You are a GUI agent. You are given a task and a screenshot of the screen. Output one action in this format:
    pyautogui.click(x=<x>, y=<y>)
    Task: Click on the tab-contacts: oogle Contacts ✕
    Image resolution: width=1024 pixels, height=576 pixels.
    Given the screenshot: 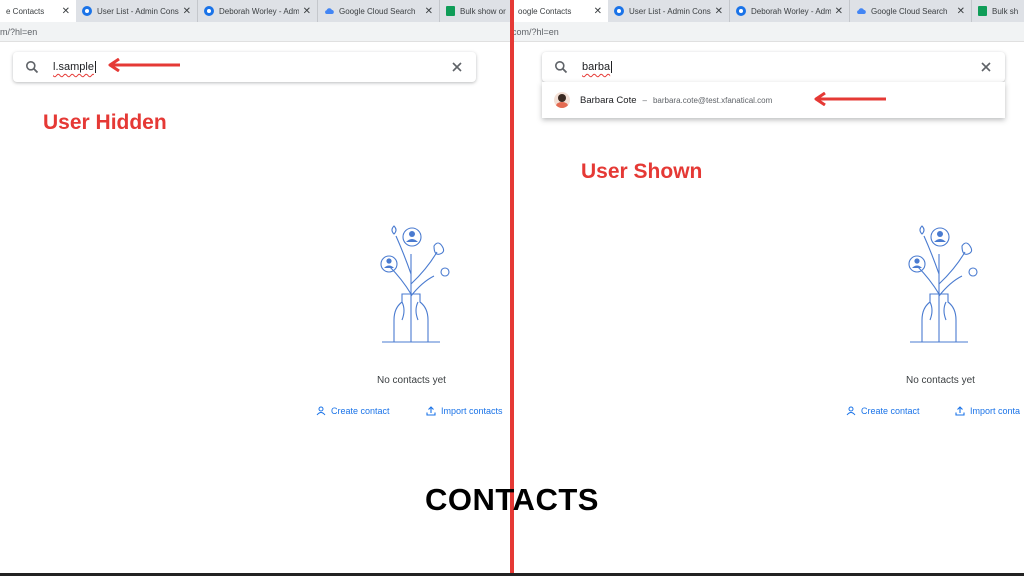 What is the action you would take?
    pyautogui.click(x=560, y=11)
    